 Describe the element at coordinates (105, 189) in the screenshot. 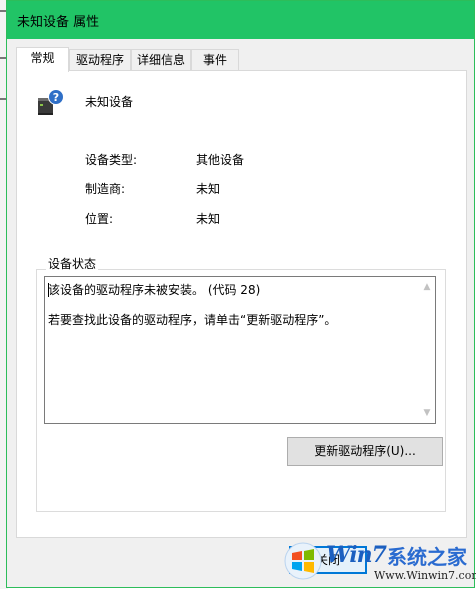

I see `manufacturer-label: 制造商:` at that location.